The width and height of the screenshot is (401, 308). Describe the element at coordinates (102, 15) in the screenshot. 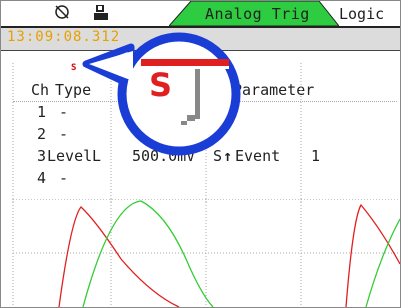

I see `sd-card-icon` at that location.